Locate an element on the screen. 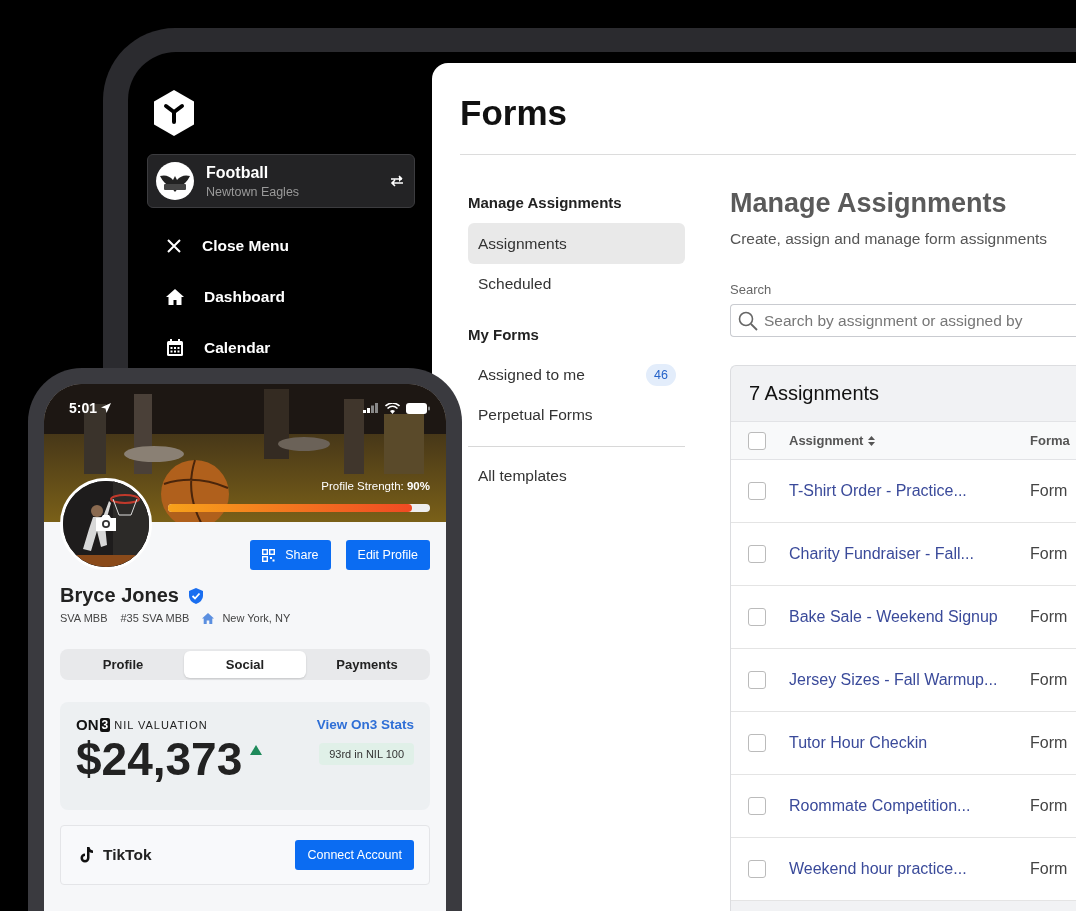  section-subtitle: Create, assign and manage form assignments is located at coordinates (889, 239).